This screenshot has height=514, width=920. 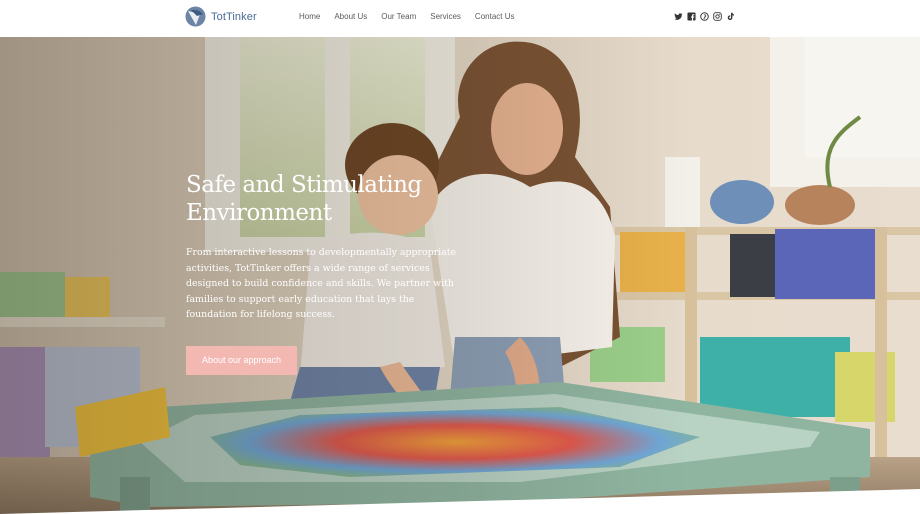 I want to click on pinterest-icon, so click(x=704, y=16).